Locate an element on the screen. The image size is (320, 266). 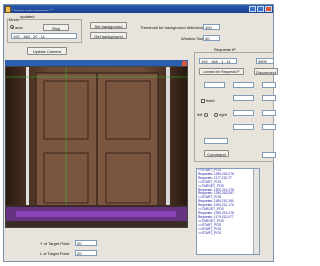
mode-group is located at coordinates (44, 31).